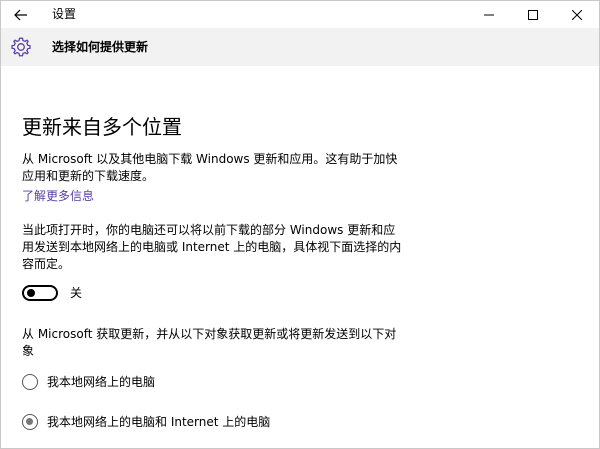 The height and width of the screenshot is (449, 600). Describe the element at coordinates (76, 293) in the screenshot. I see `toggle-state-label: 关` at that location.